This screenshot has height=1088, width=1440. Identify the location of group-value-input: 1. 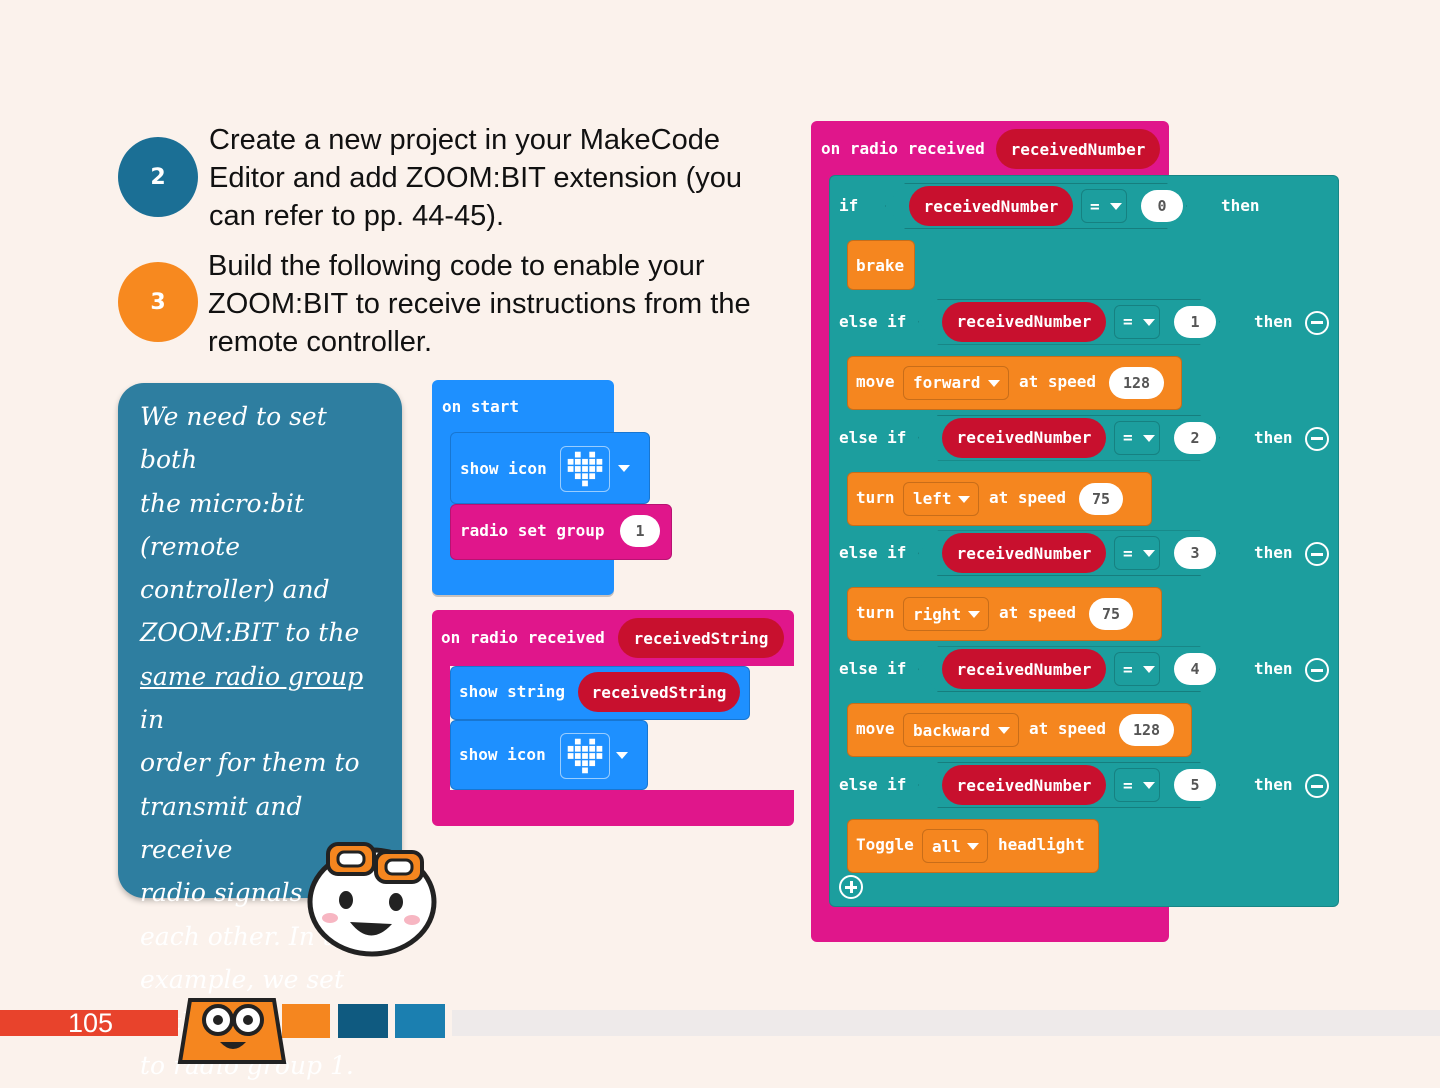
(640, 531).